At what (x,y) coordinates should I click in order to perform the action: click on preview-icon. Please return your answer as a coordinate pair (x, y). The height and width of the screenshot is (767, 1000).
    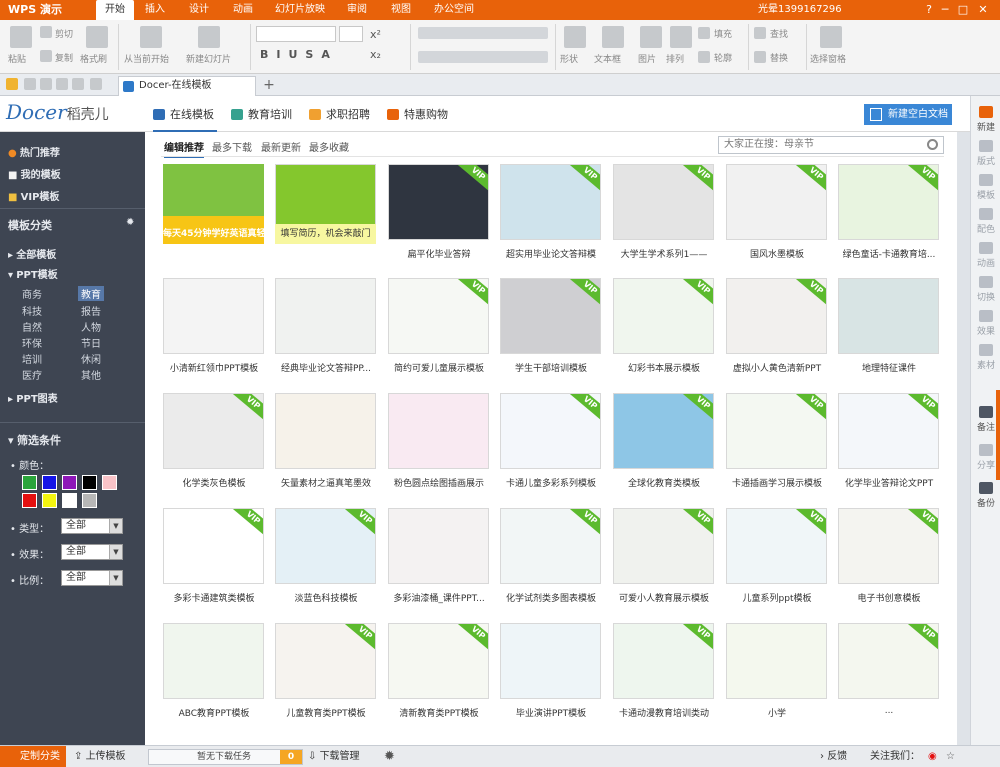
    Looking at the image, I should click on (62, 84).